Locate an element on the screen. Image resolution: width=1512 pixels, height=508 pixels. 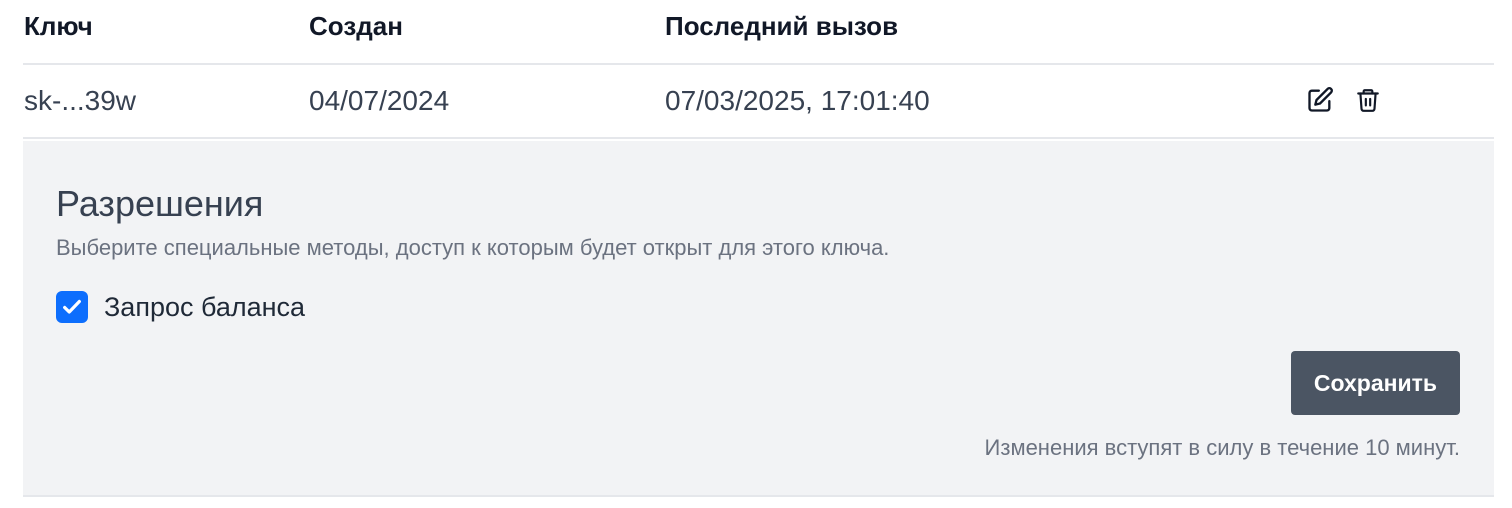
column-header-key: Ключ is located at coordinates (58, 26).